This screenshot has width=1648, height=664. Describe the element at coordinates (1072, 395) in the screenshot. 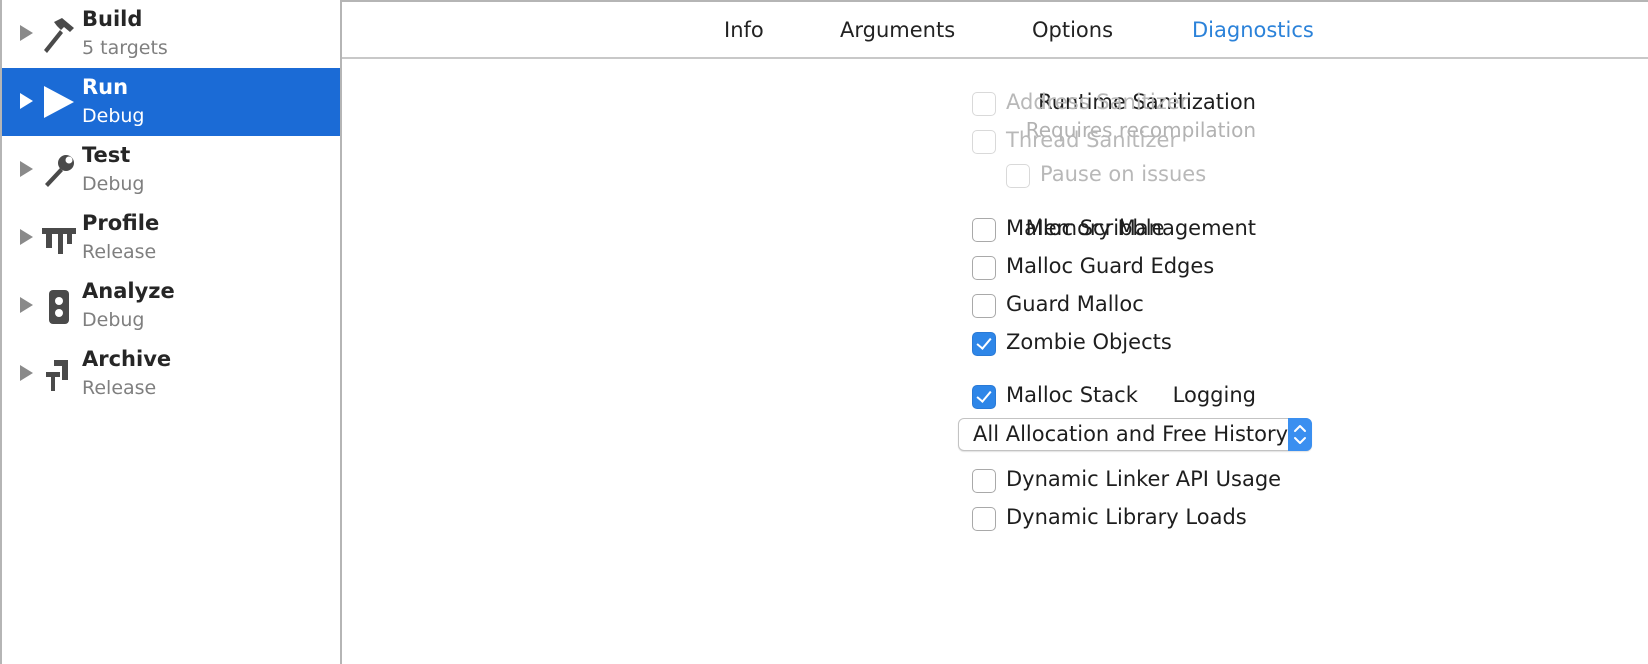

I see `malloc-stack-label: Malloc Stack` at that location.